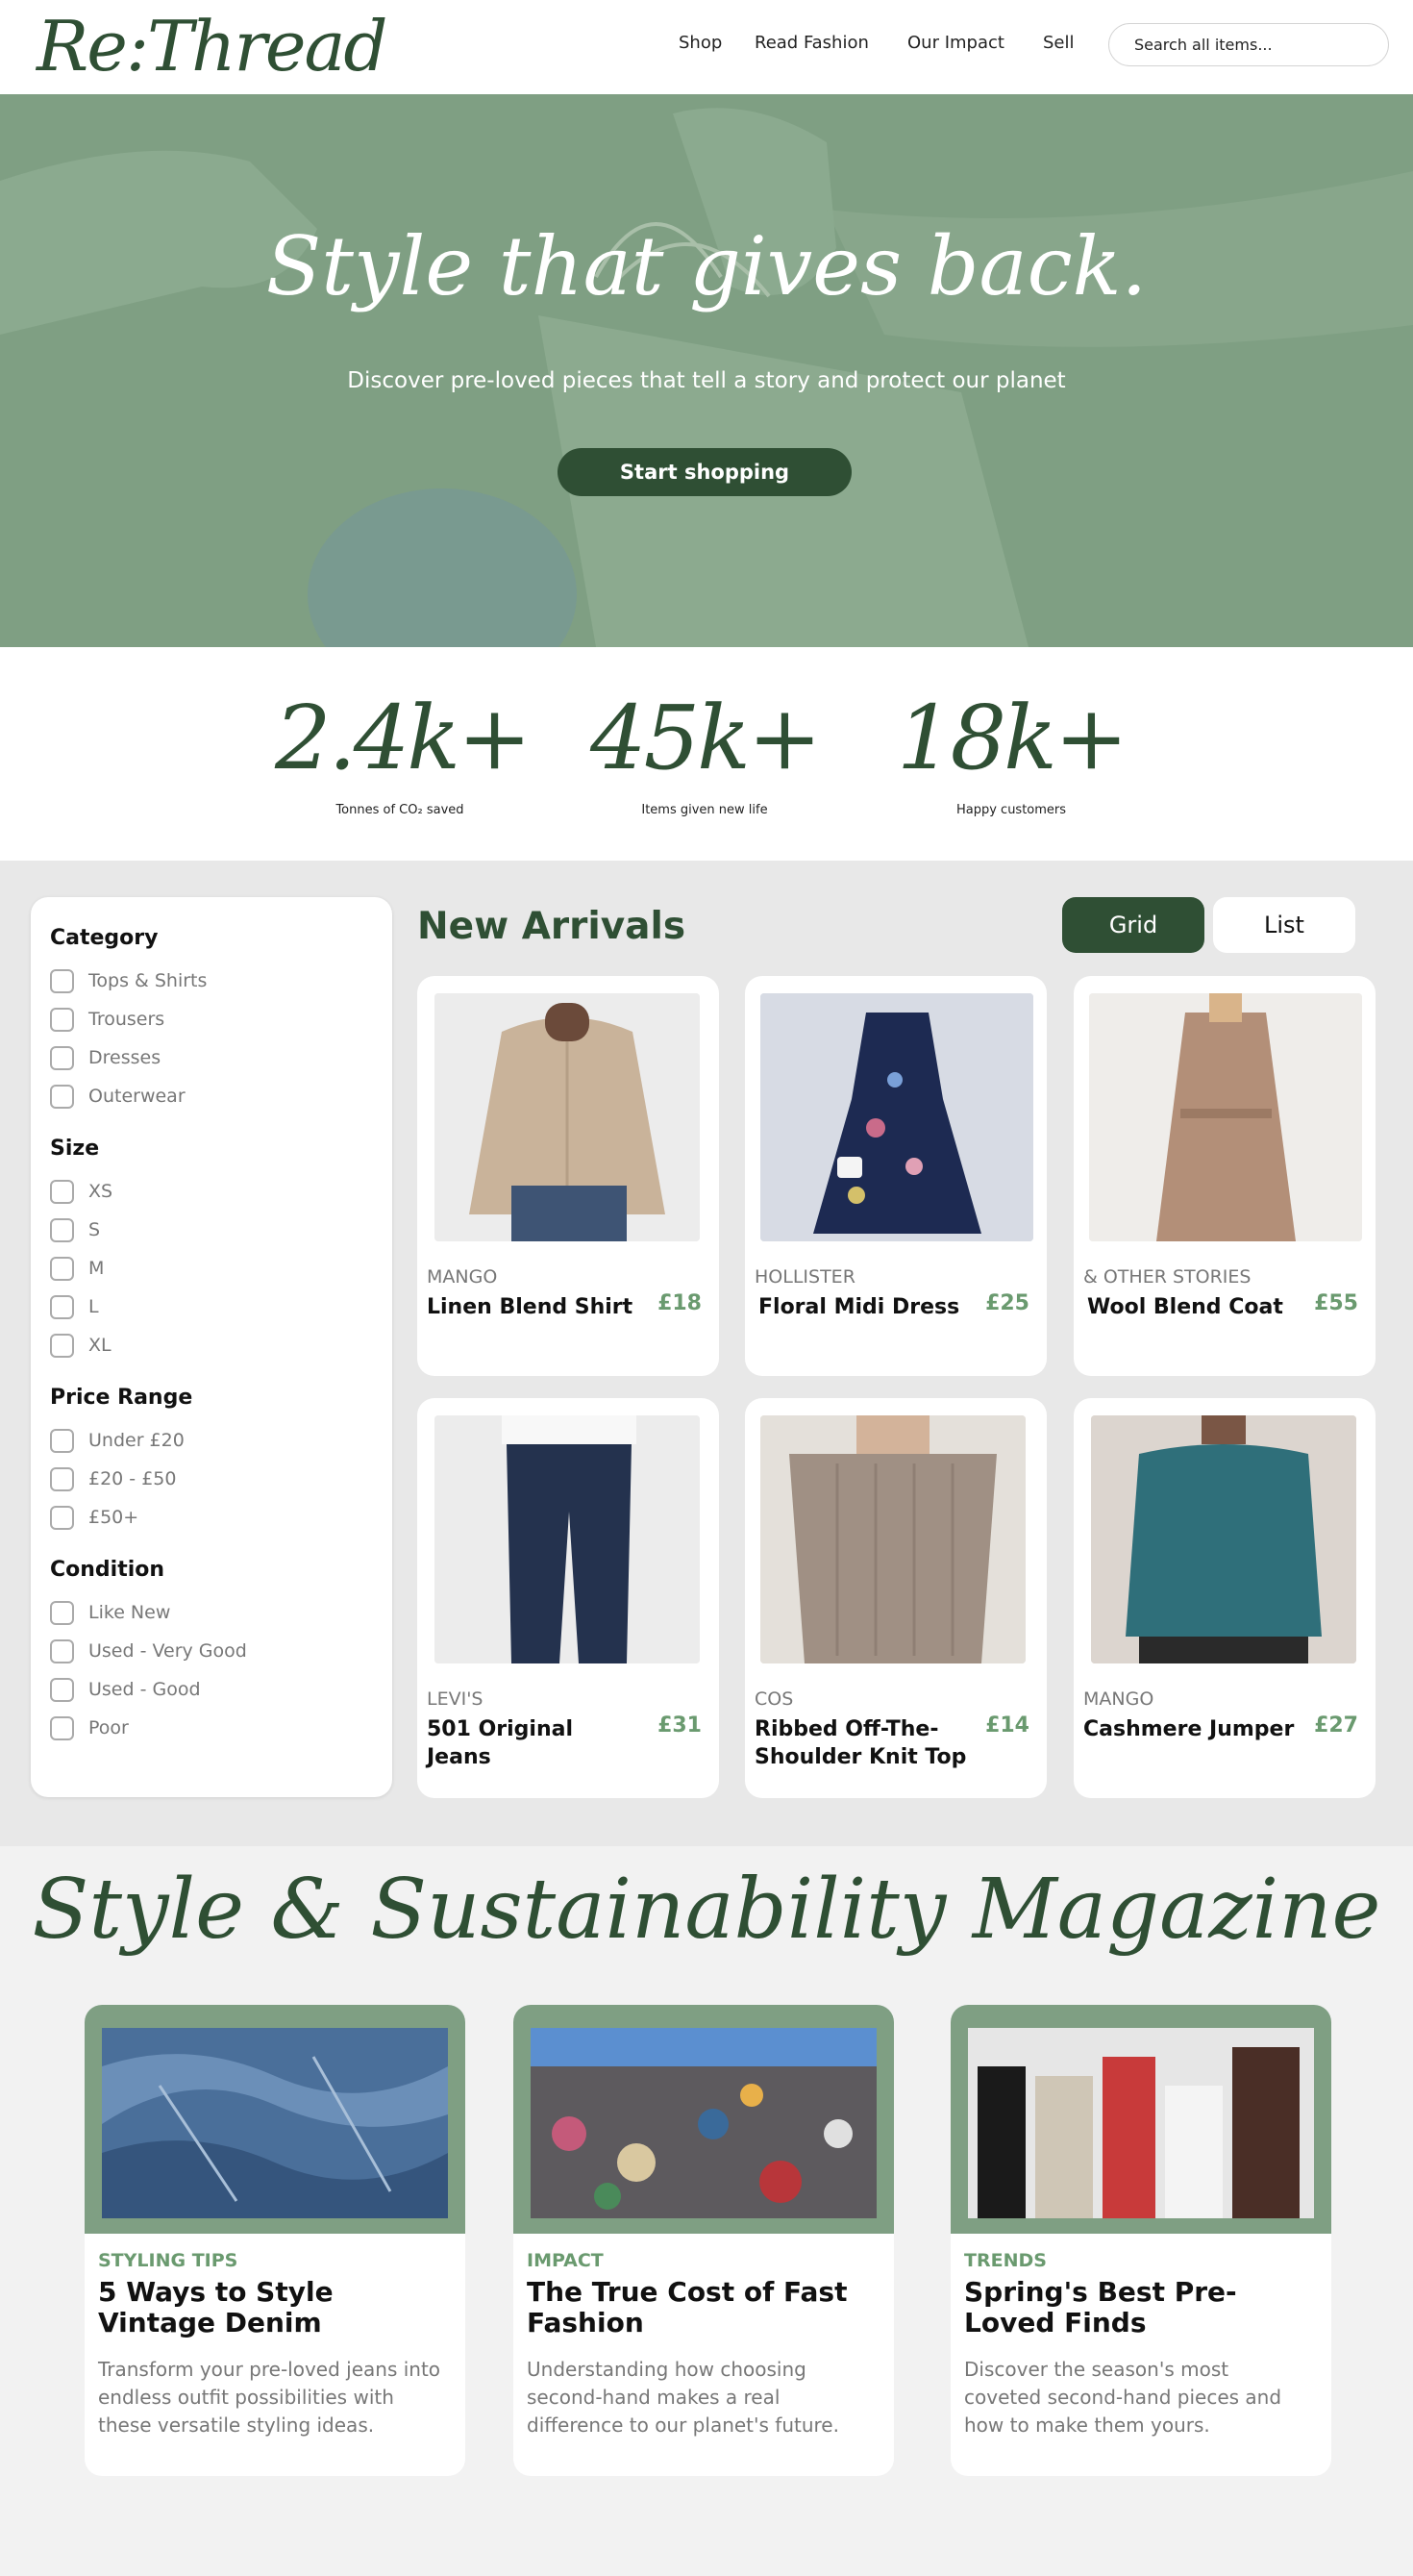  What do you see at coordinates (108, 1727) in the screenshot?
I see `filter-option-label: Poor` at bounding box center [108, 1727].